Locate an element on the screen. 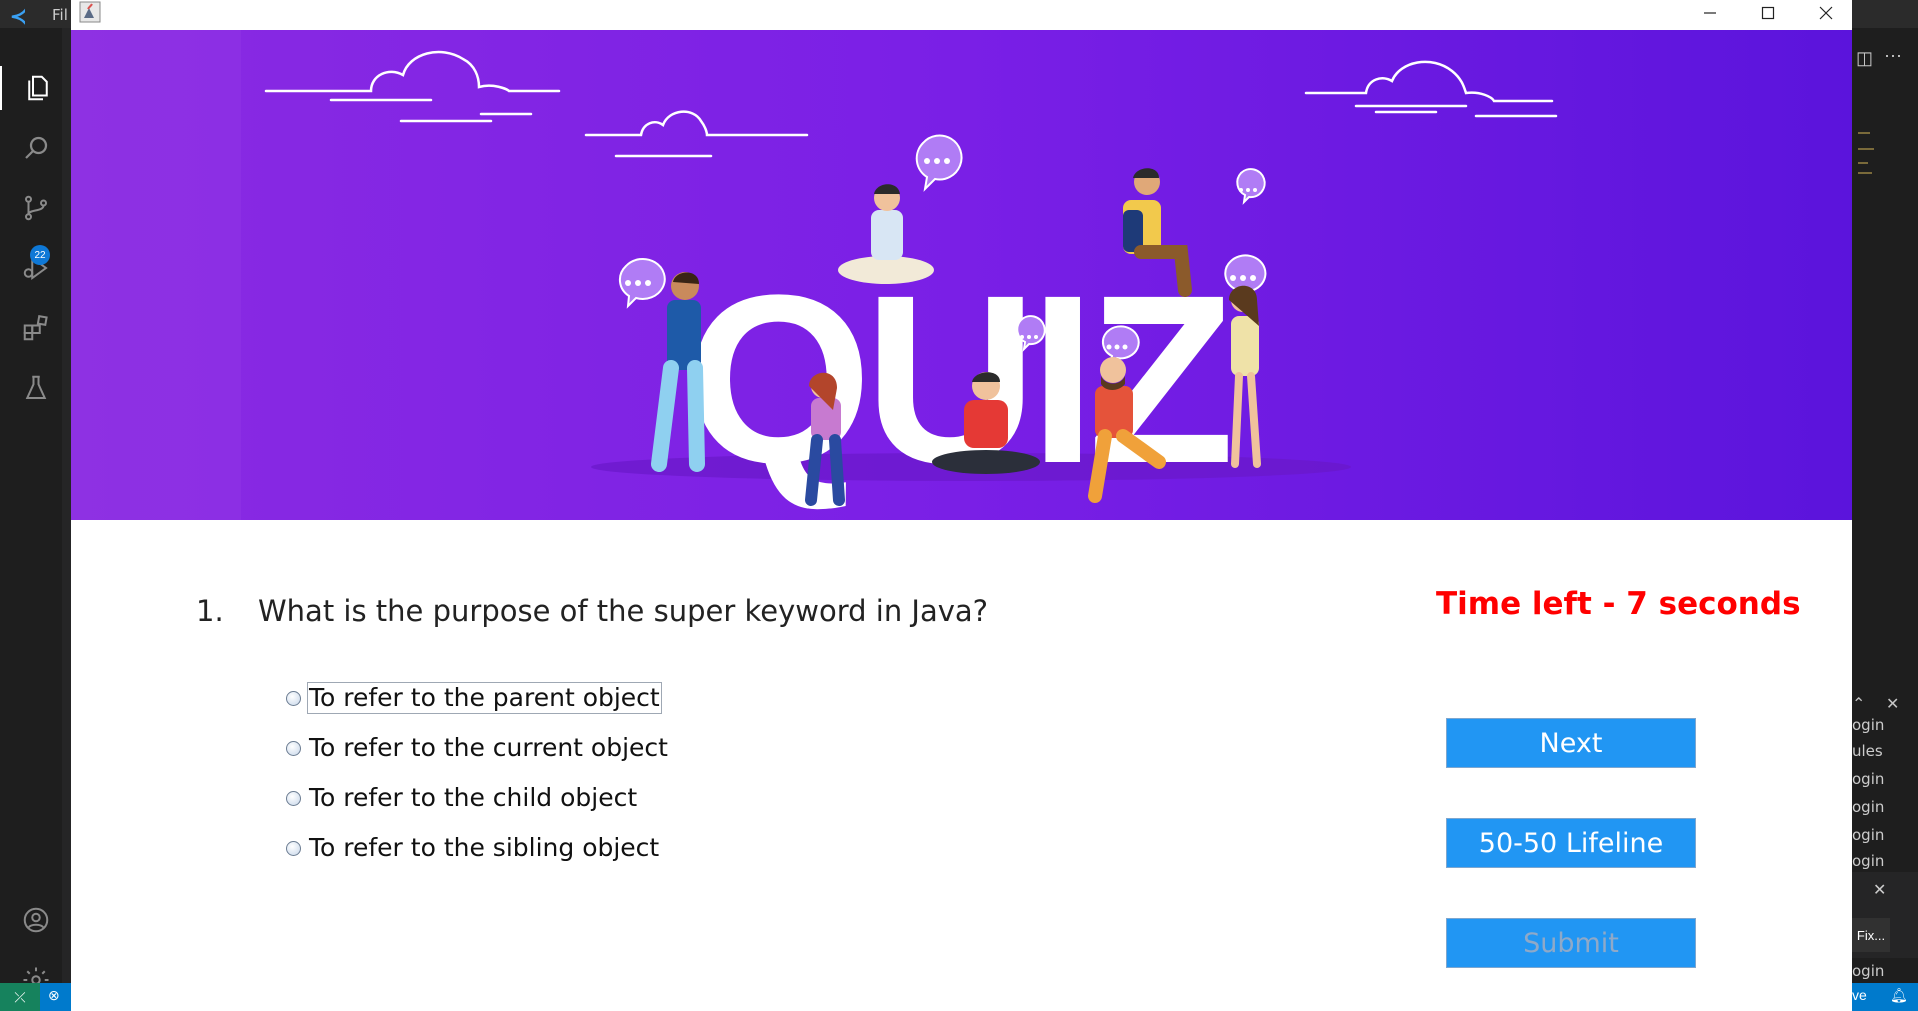 The image size is (1918, 1011). option-label: To refer to the parent object is located at coordinates (484, 698).